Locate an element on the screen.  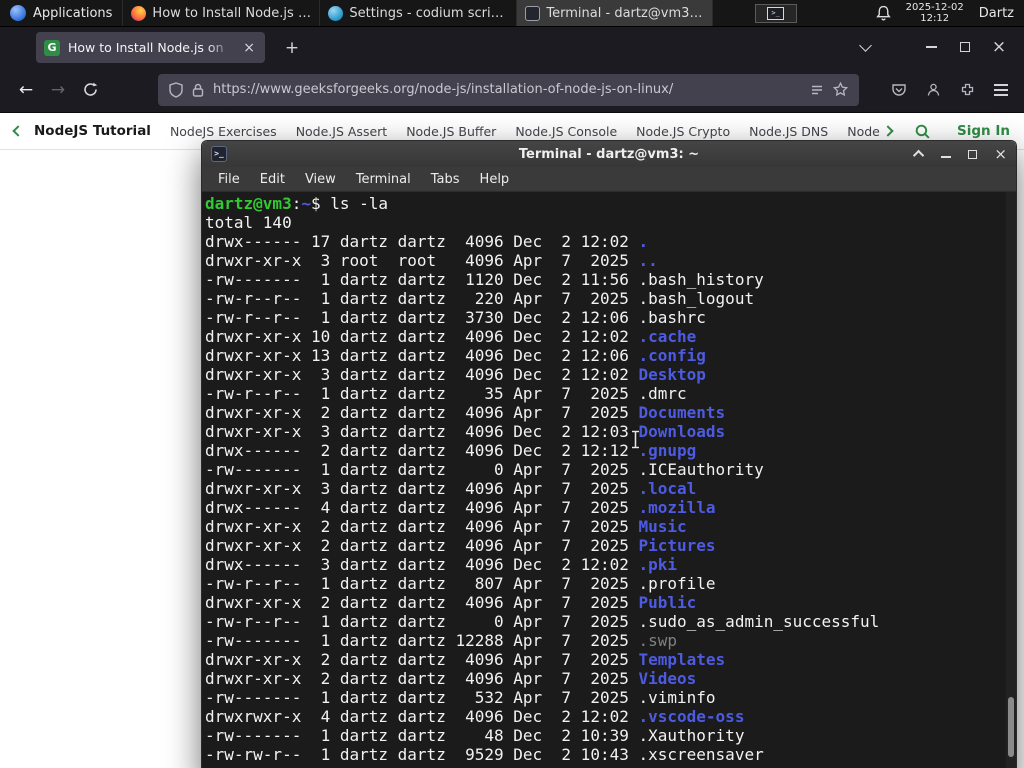
ls-entry-name: Downloads is located at coordinates (682, 431).